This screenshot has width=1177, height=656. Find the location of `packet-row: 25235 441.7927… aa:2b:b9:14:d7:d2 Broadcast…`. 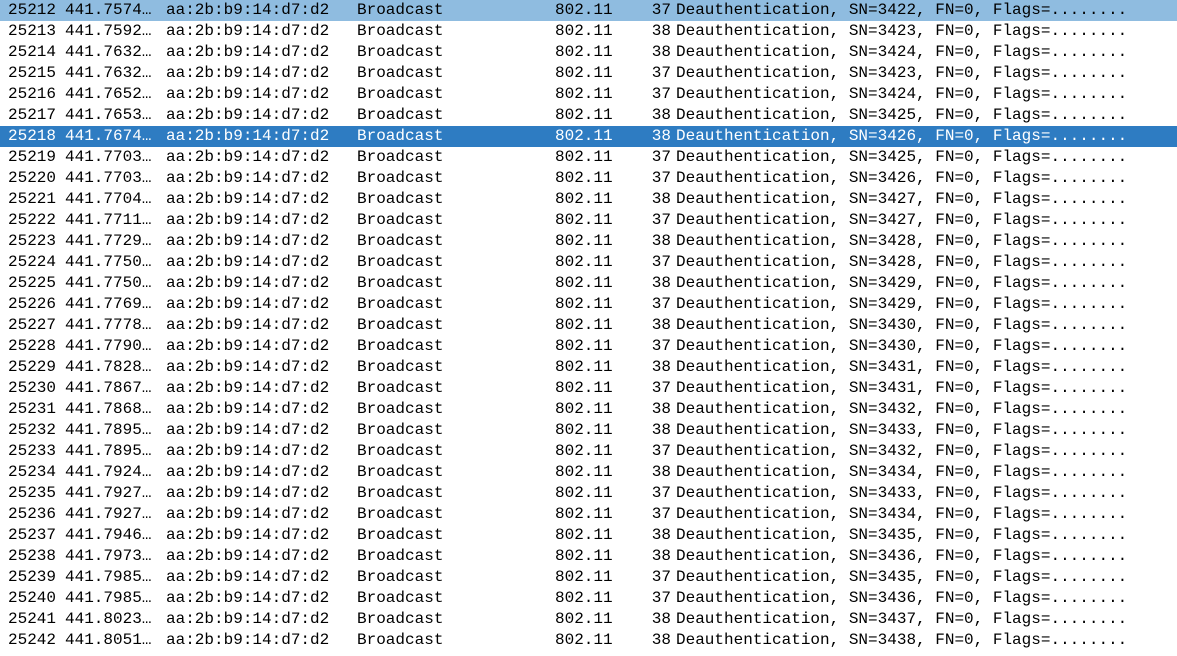

packet-row: 25235 441.7927… aa:2b:b9:14:d7:d2 Broadcast… is located at coordinates (588, 493).